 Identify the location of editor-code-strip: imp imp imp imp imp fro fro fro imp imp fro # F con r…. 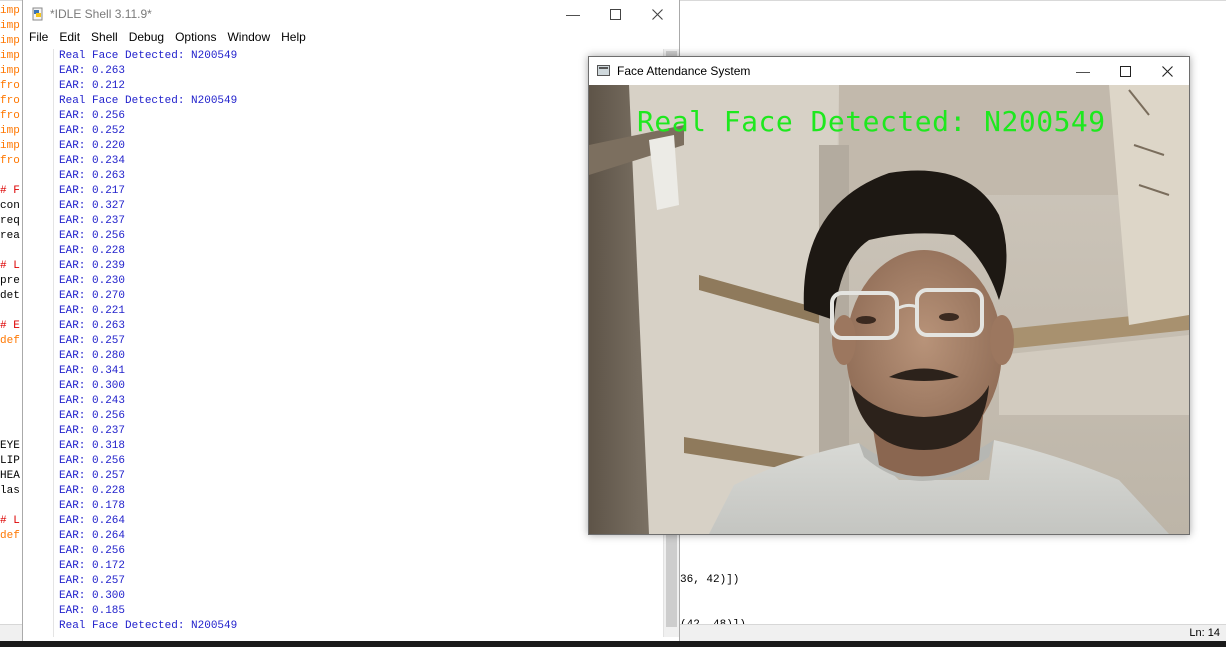
(11, 274).